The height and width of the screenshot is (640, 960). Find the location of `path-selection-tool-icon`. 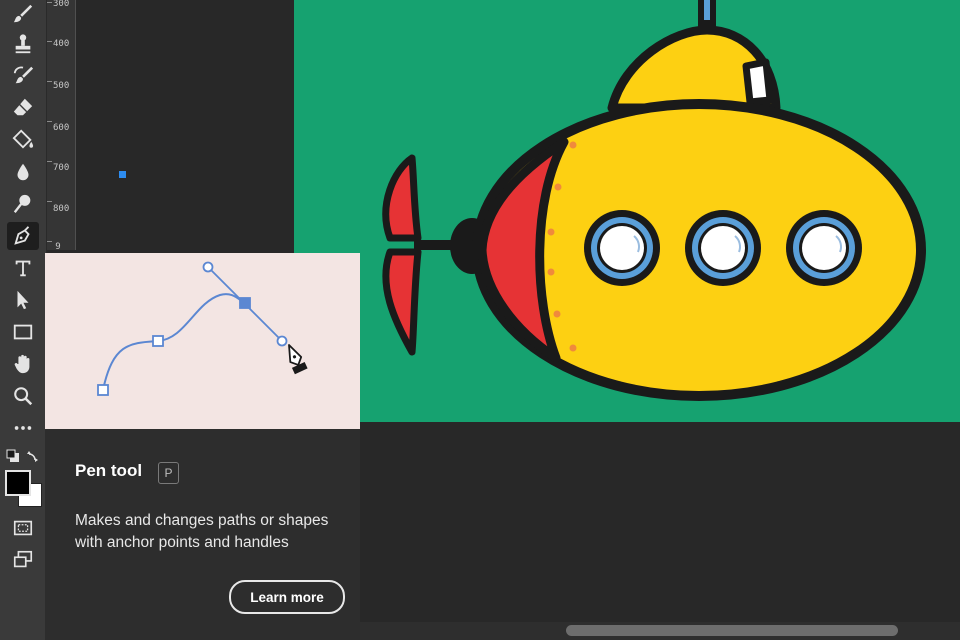

path-selection-tool-icon is located at coordinates (23, 300).